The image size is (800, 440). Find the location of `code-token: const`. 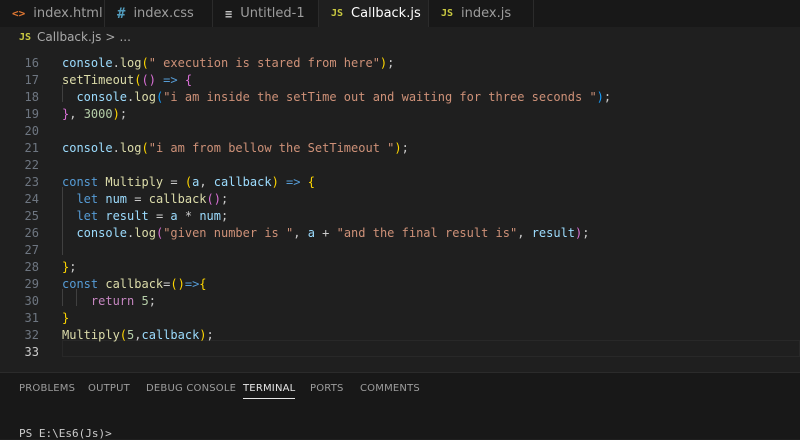

code-token: const is located at coordinates (84, 284).